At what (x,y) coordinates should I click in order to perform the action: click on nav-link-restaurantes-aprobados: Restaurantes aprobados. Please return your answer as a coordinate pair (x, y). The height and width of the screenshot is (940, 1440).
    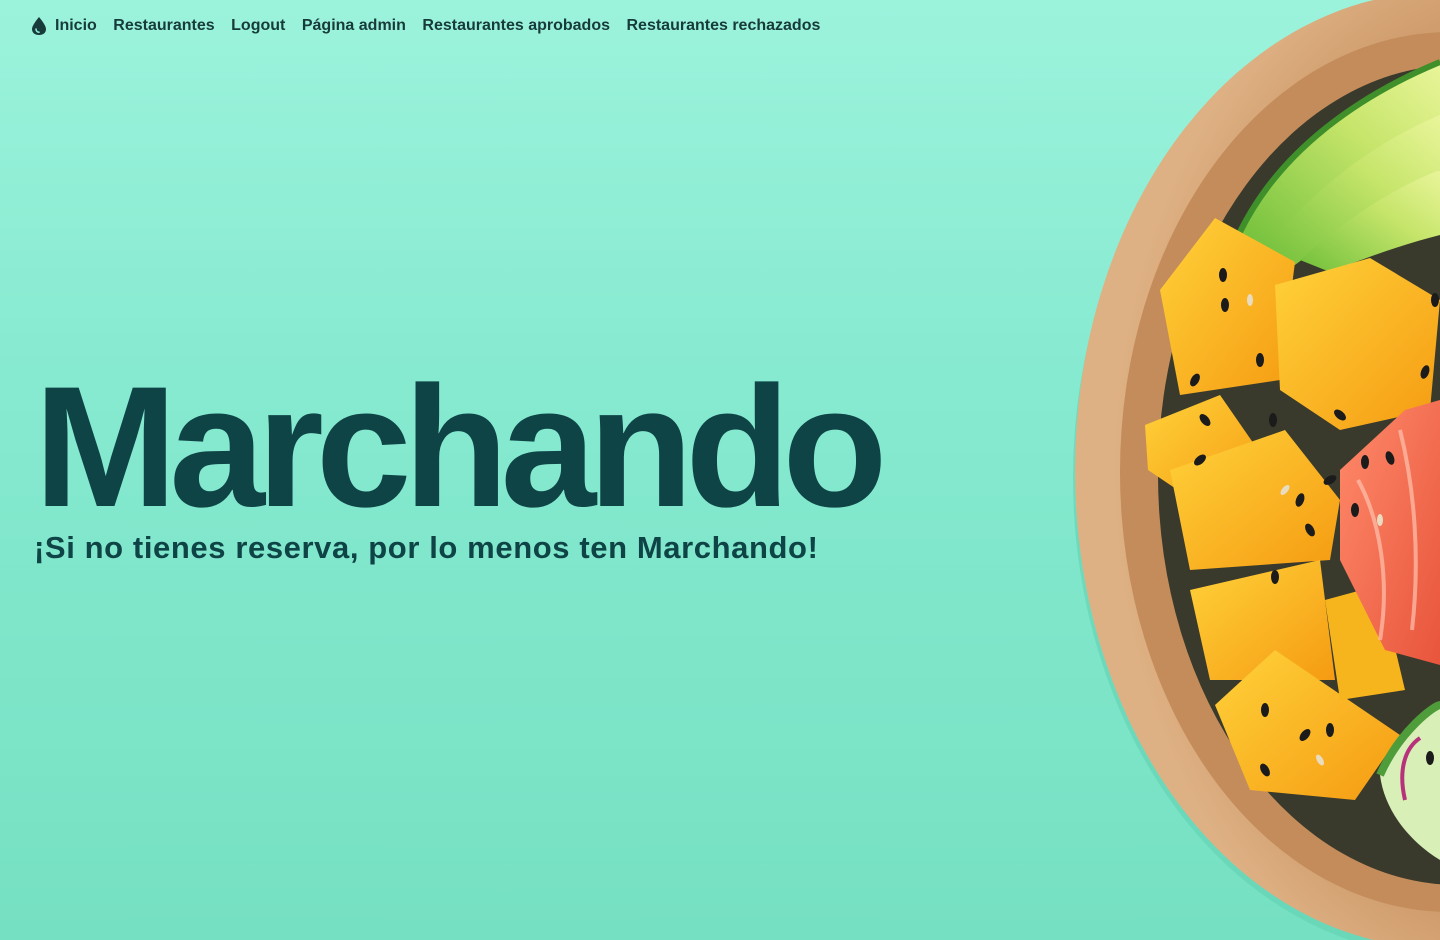
    Looking at the image, I should click on (516, 26).